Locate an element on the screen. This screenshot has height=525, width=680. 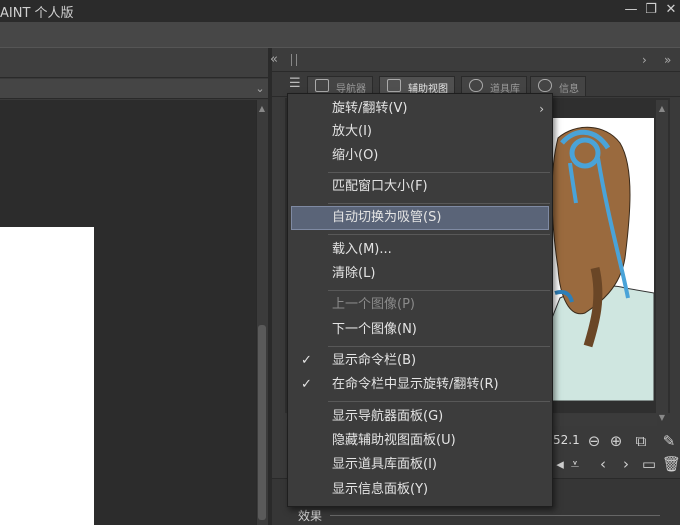
zoom-out-icon: ⊖ is located at coordinates (594, 441).